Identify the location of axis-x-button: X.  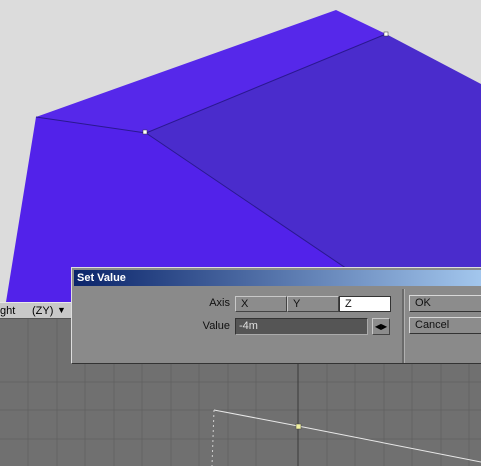
(261, 304).